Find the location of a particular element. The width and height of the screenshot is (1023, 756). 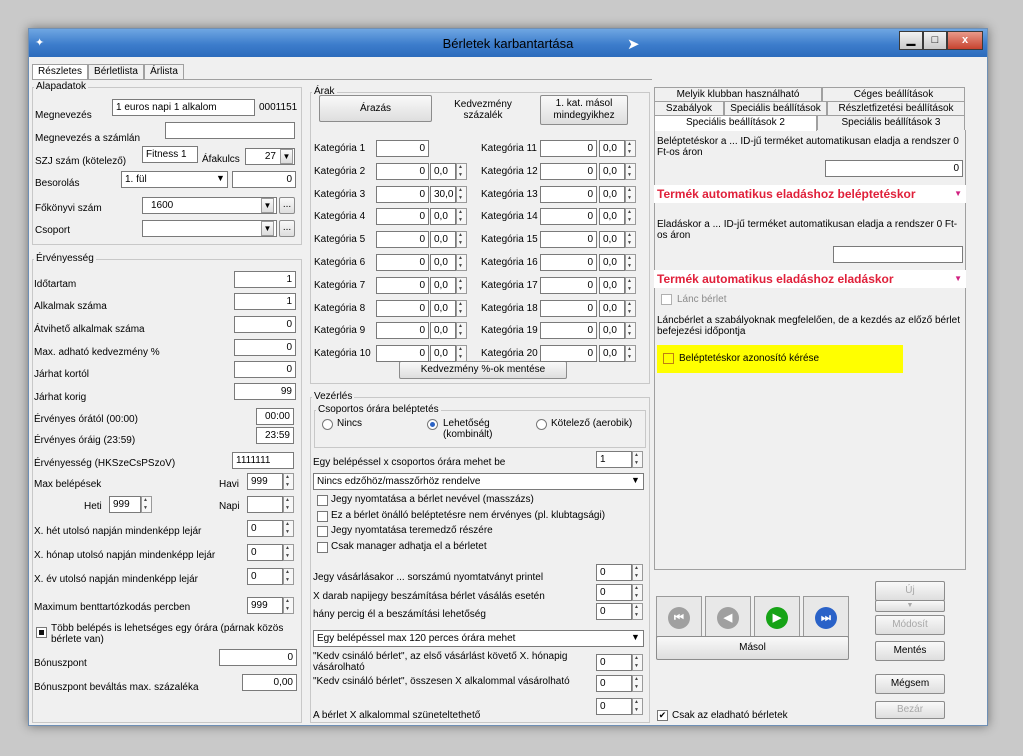

close-button: x is located at coordinates (965, 40).